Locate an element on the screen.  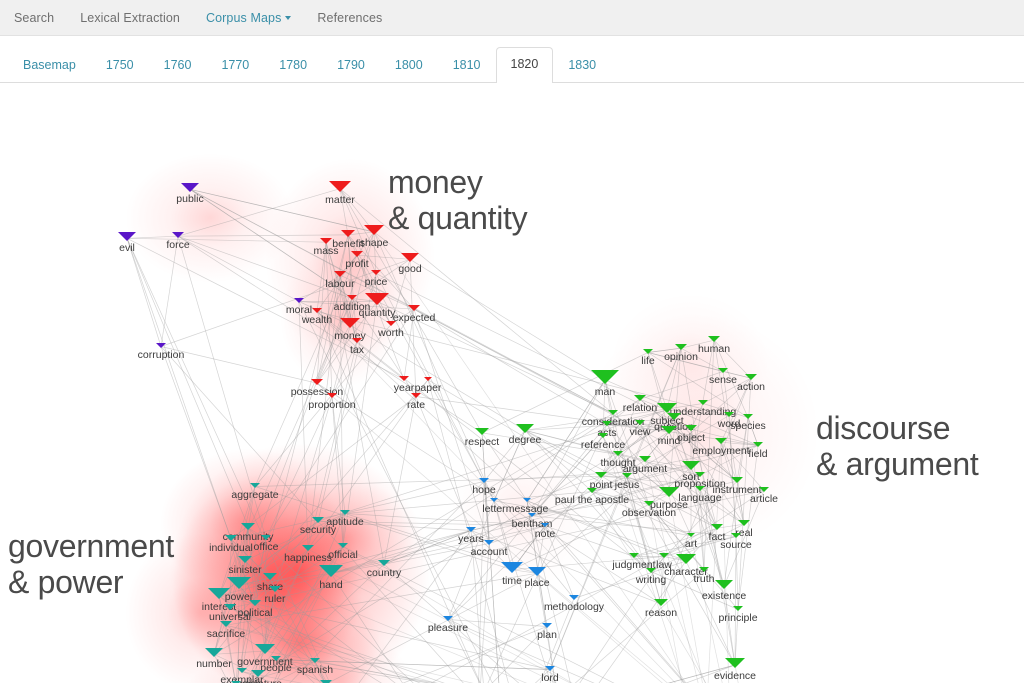
map-node: writing is located at coordinates (651, 577).